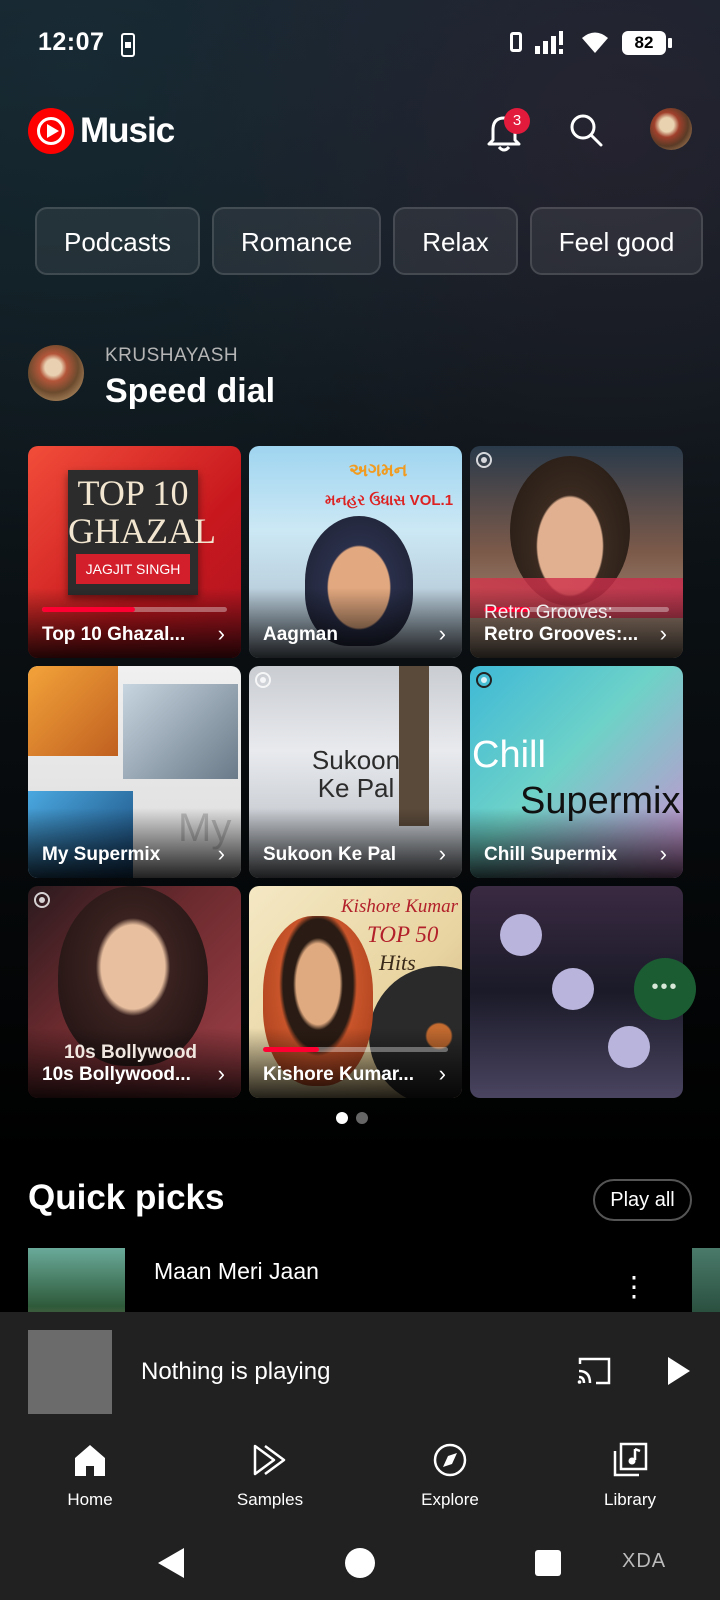 Image resolution: width=720 pixels, height=1600 pixels. What do you see at coordinates (671, 129) in the screenshot?
I see `account-avatar` at bounding box center [671, 129].